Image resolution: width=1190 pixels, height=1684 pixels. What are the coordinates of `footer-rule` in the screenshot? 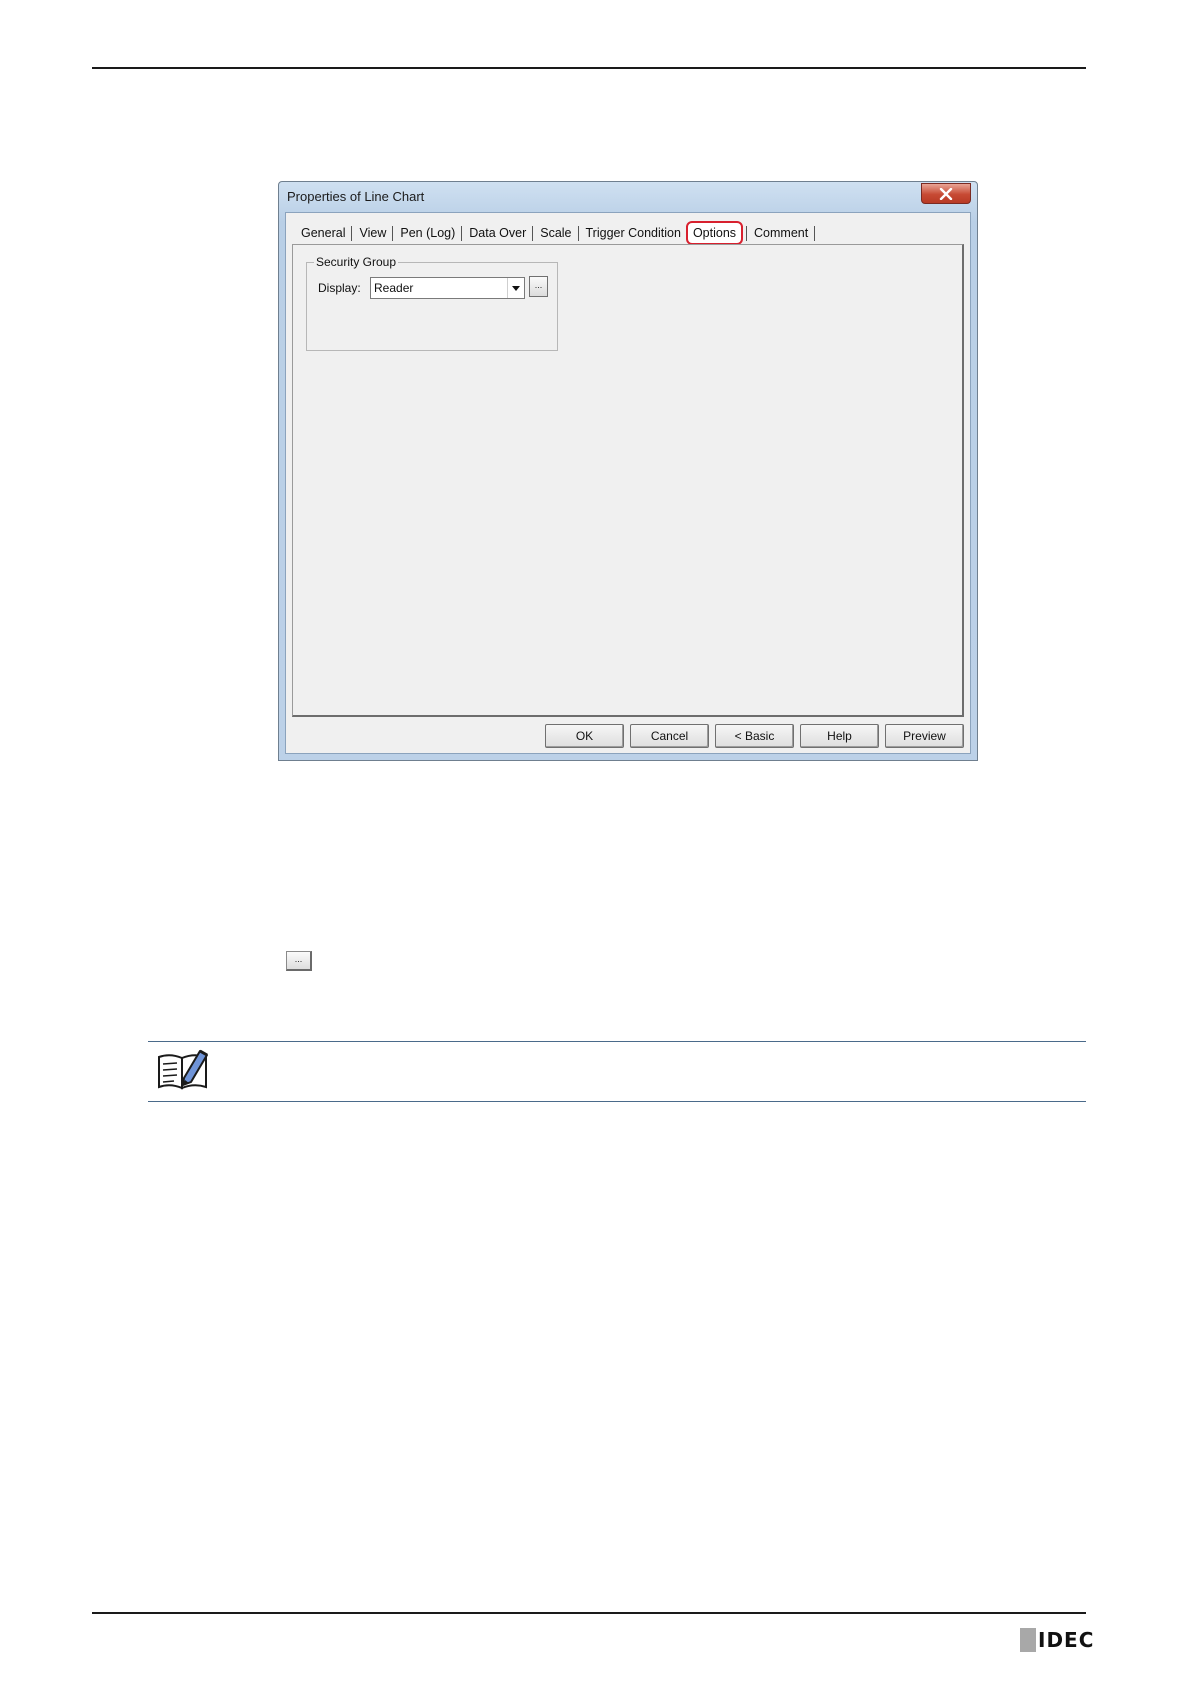 It's located at (589, 1613).